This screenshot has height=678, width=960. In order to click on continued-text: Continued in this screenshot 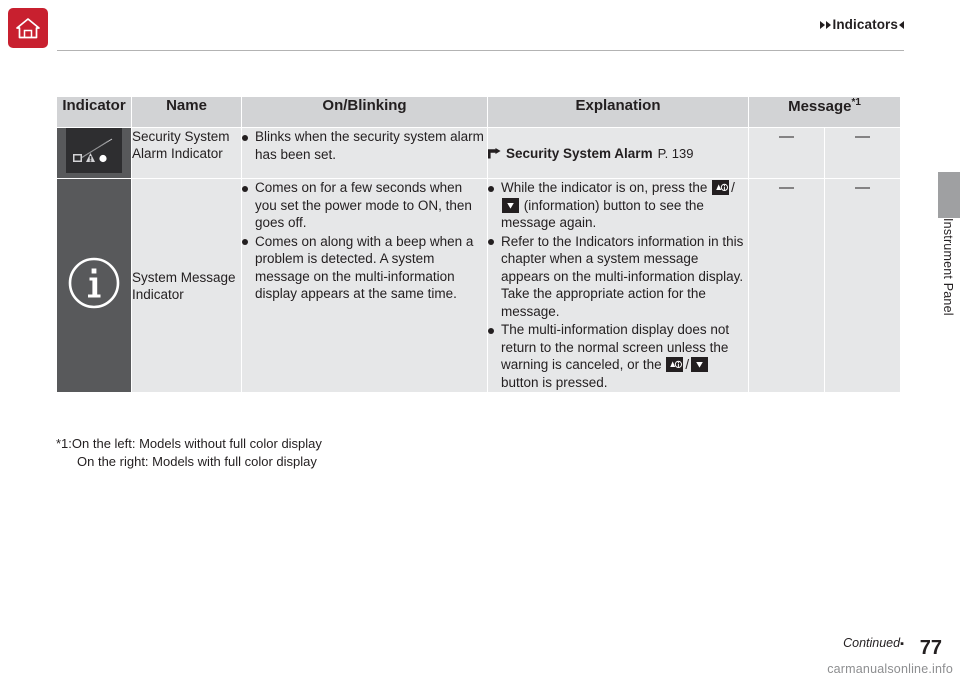, I will do `click(872, 643)`.